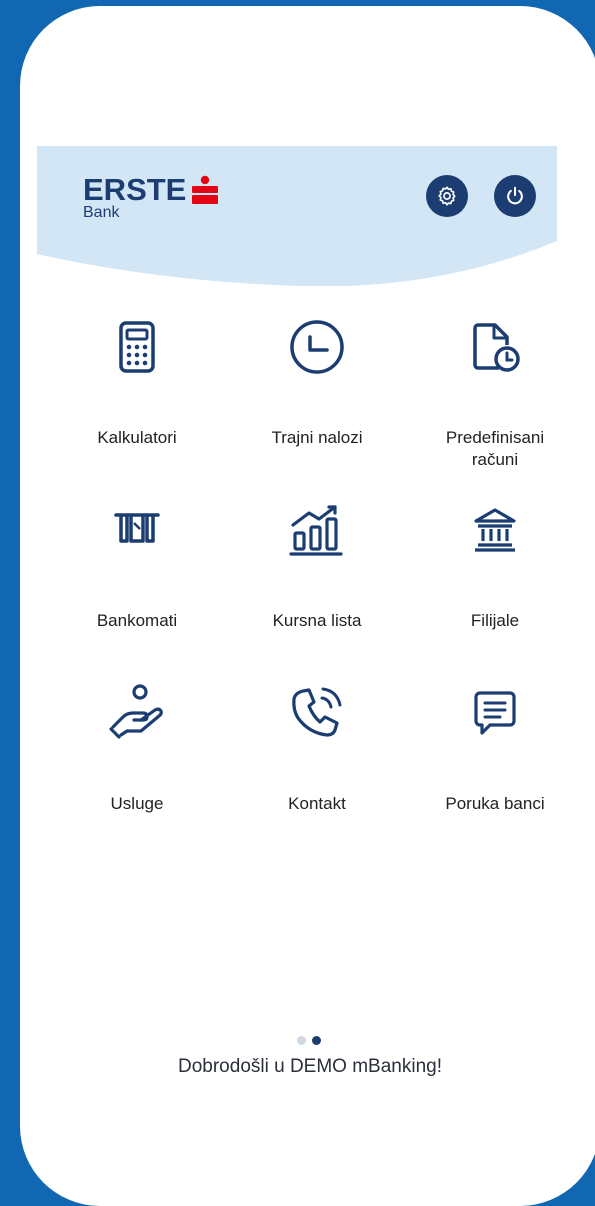  I want to click on erste-bank-logo: ERSTE Bank, so click(151, 197).